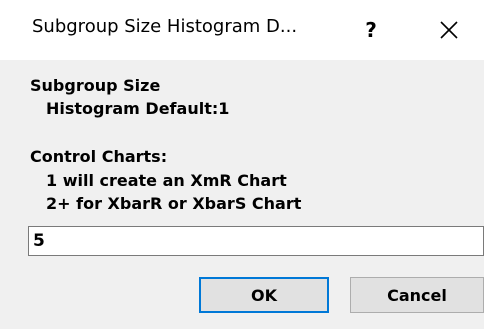 Image resolution: width=484 pixels, height=329 pixels. I want to click on histogram-default-text: Histogram Default:1, so click(138, 108).